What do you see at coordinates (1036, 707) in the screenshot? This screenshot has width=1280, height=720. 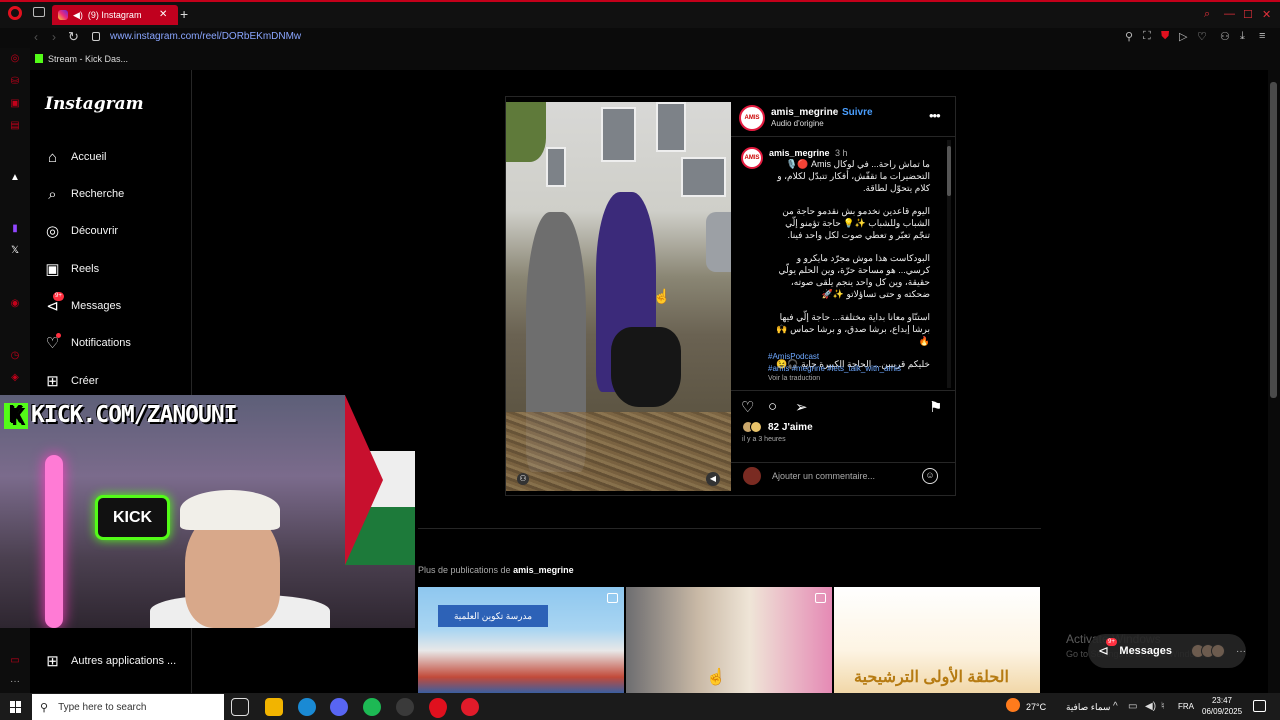 I see `temperature: 27°C` at bounding box center [1036, 707].